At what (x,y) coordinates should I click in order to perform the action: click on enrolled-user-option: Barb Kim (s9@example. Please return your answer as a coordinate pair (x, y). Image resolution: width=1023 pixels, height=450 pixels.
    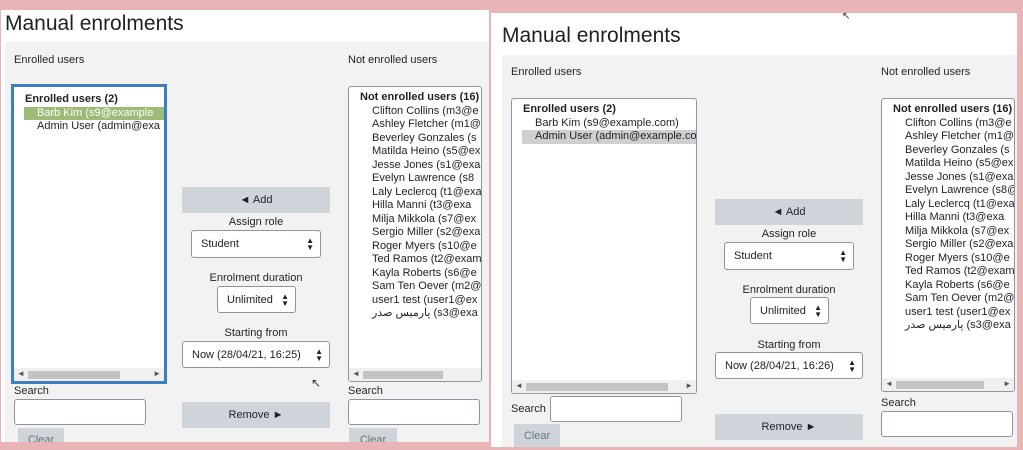
    Looking at the image, I should click on (94, 113).